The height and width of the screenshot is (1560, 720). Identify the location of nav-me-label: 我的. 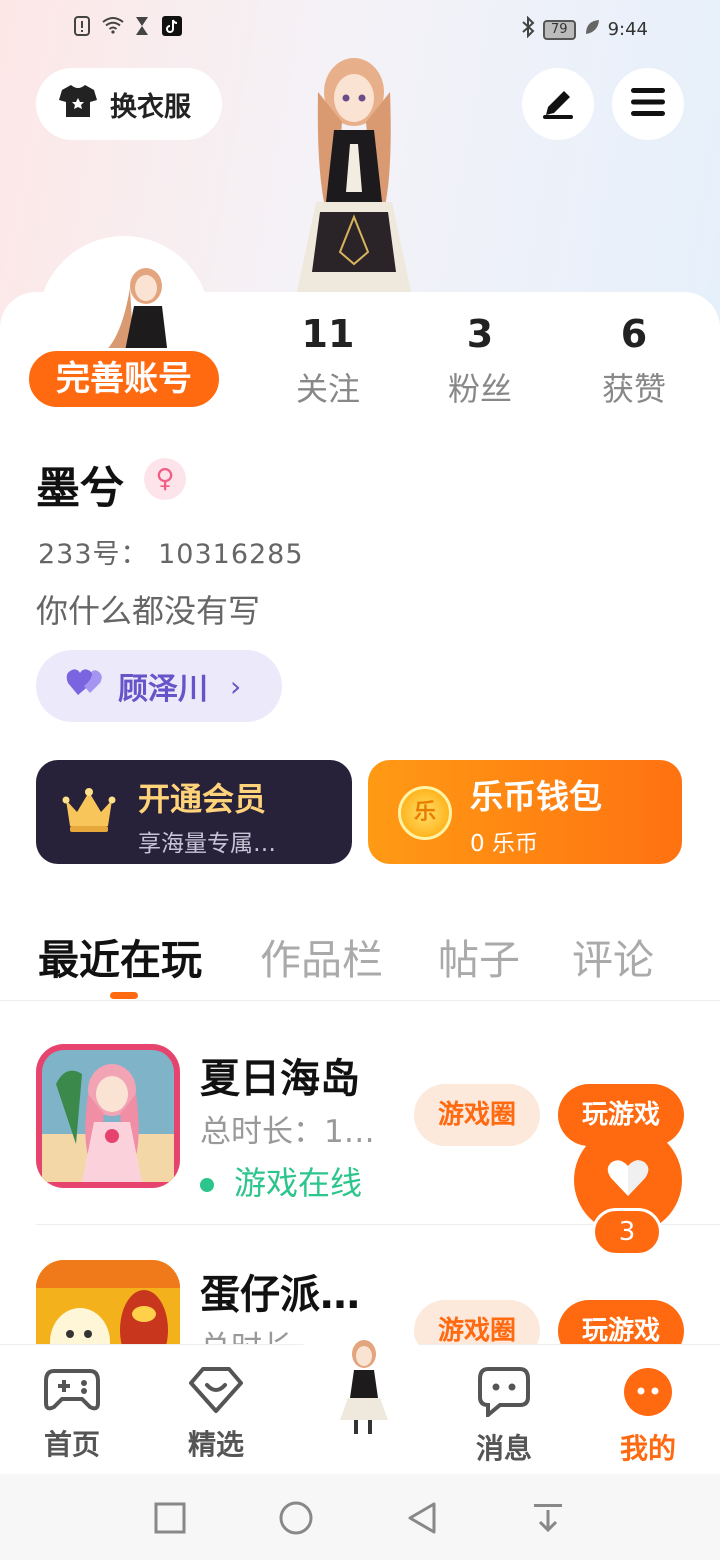
(647, 1448).